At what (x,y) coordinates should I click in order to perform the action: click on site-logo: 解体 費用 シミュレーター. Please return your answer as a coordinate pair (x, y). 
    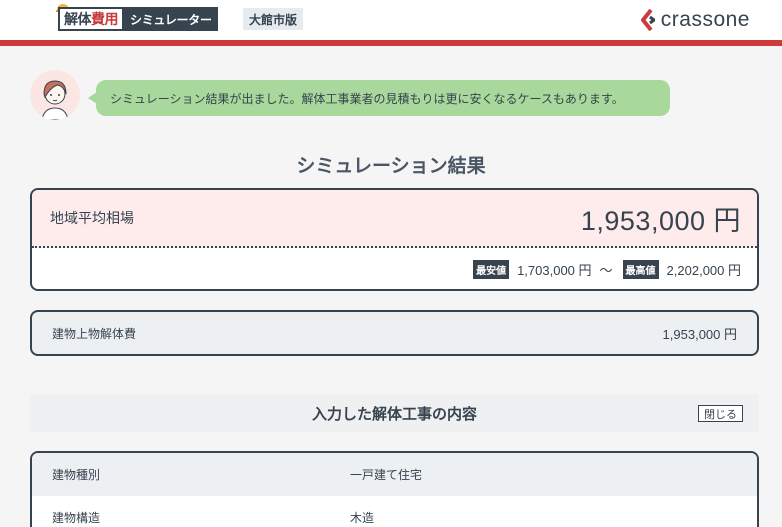
    Looking at the image, I should click on (137, 19).